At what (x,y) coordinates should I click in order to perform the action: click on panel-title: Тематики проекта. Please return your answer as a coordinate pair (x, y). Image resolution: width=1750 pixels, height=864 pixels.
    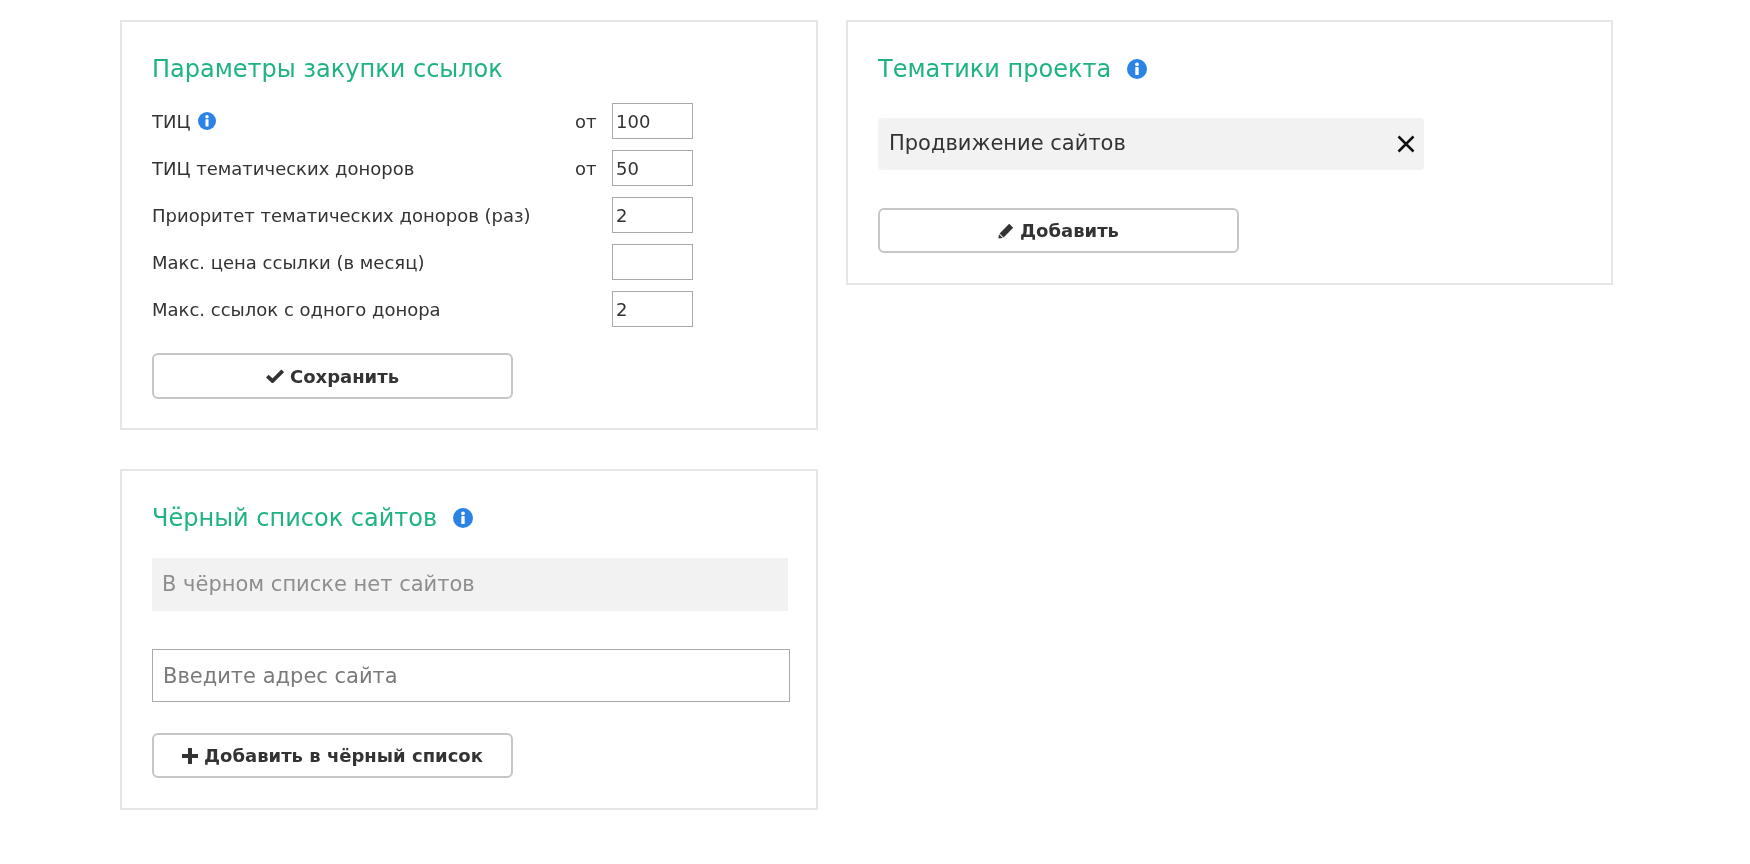
    Looking at the image, I should click on (995, 69).